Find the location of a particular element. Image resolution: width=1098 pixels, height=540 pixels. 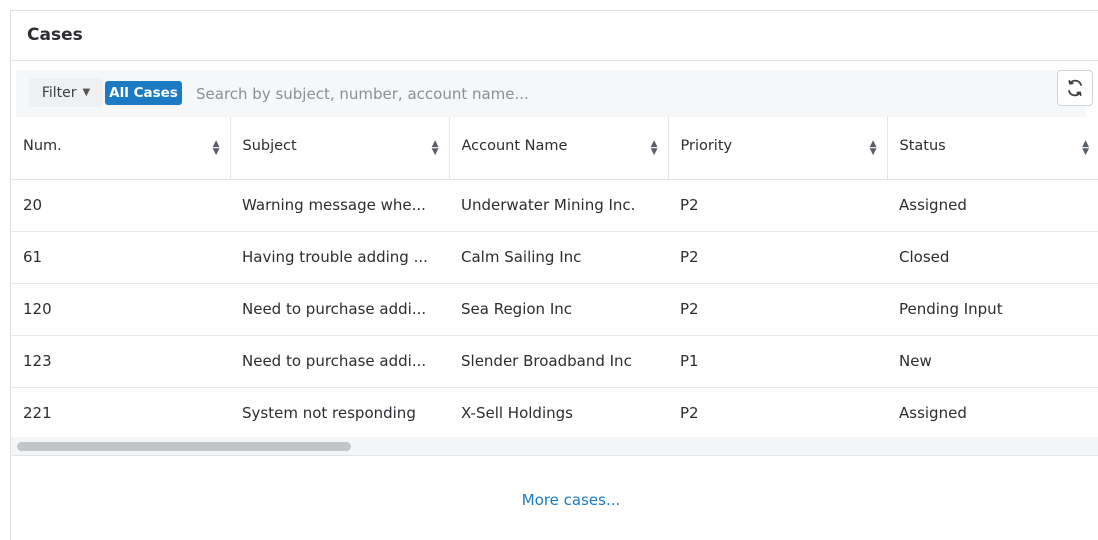

cell-status: Pending Input is located at coordinates (992, 309).